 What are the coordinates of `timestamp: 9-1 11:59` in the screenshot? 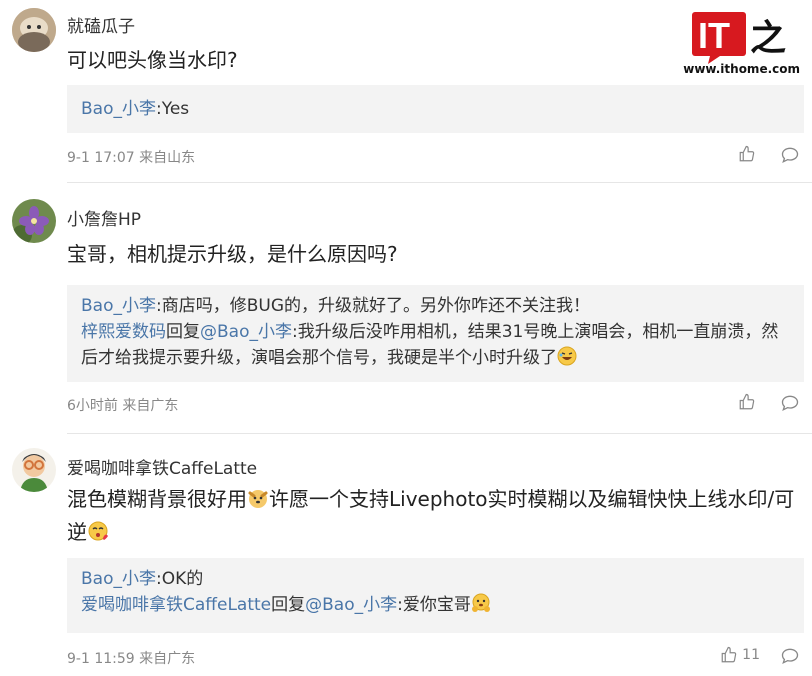 It's located at (101, 659).